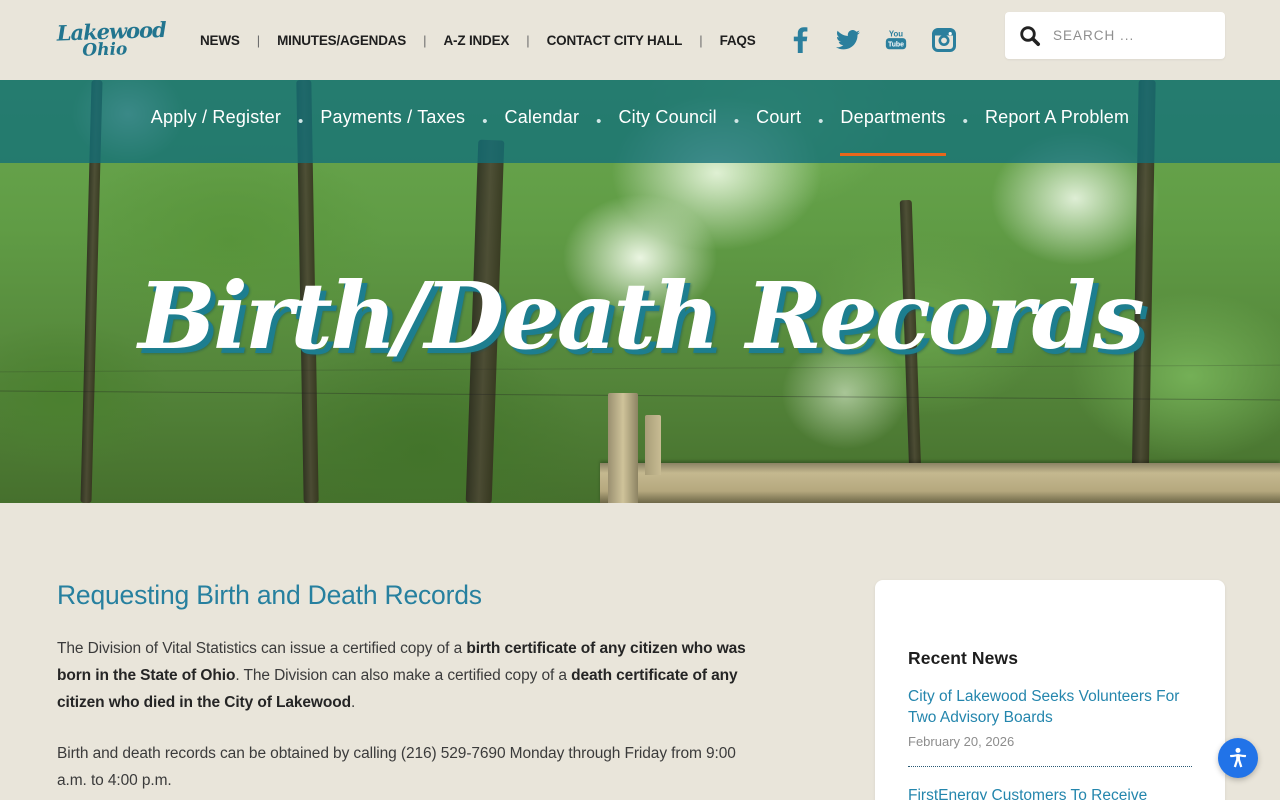 The width and height of the screenshot is (1280, 800). I want to click on svg-text: You, so click(895, 33).